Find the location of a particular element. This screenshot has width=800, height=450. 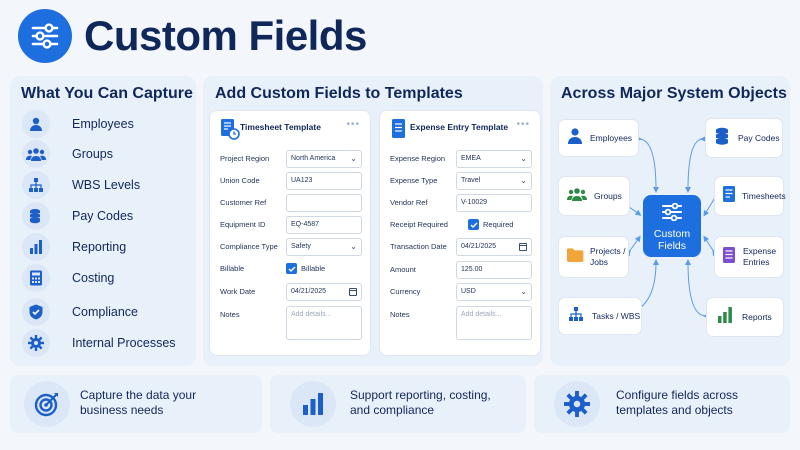

sliders-icon is located at coordinates (672, 214).